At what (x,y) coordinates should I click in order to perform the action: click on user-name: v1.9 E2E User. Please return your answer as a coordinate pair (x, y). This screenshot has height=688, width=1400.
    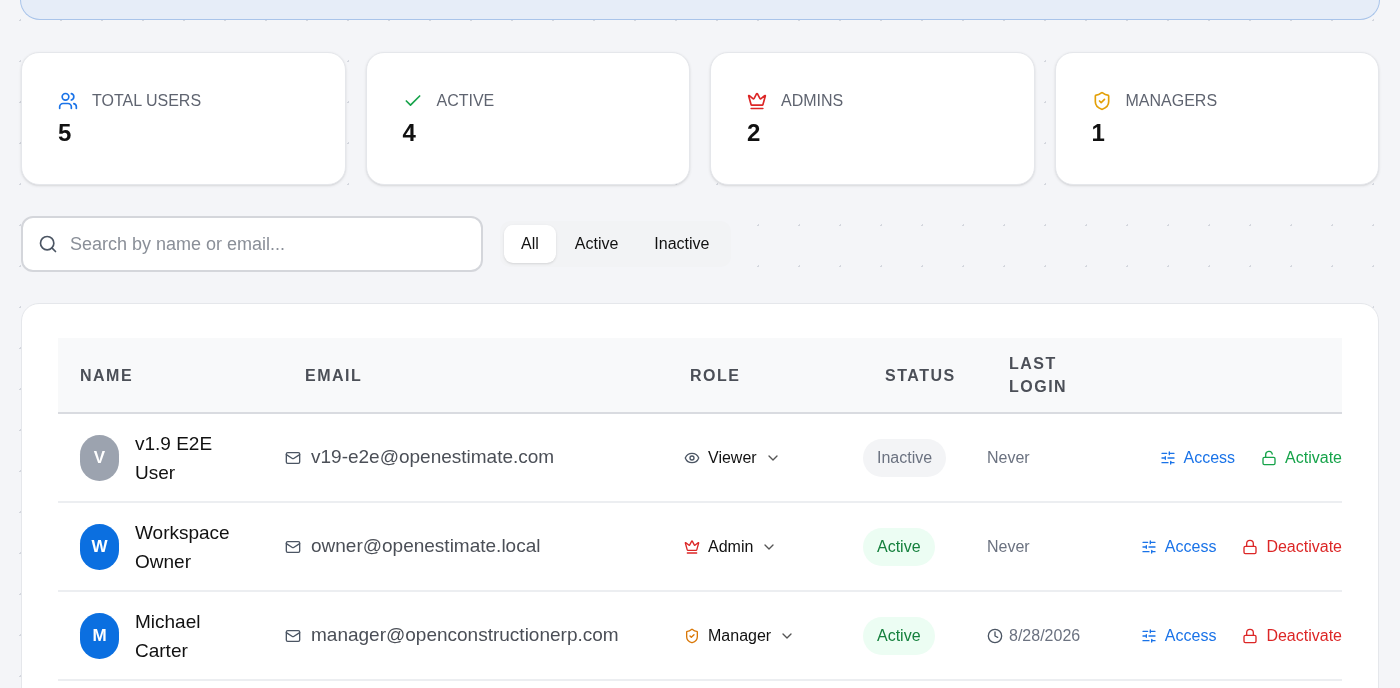
    Looking at the image, I should click on (174, 458).